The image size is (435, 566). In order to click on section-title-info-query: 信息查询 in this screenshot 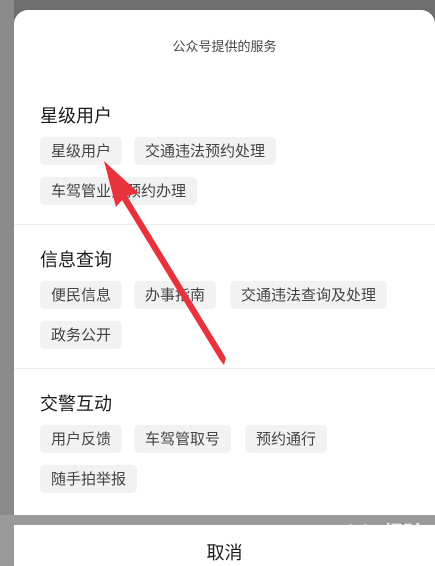, I will do `click(76, 260)`.